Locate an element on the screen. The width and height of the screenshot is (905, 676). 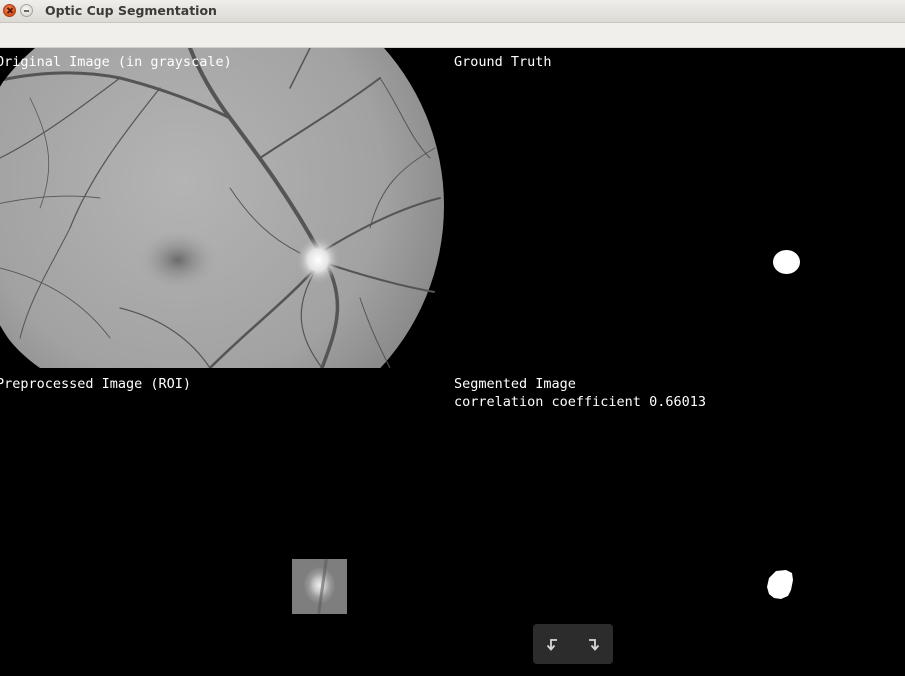
segmented-image-label: Segmented Image is located at coordinates (515, 384).